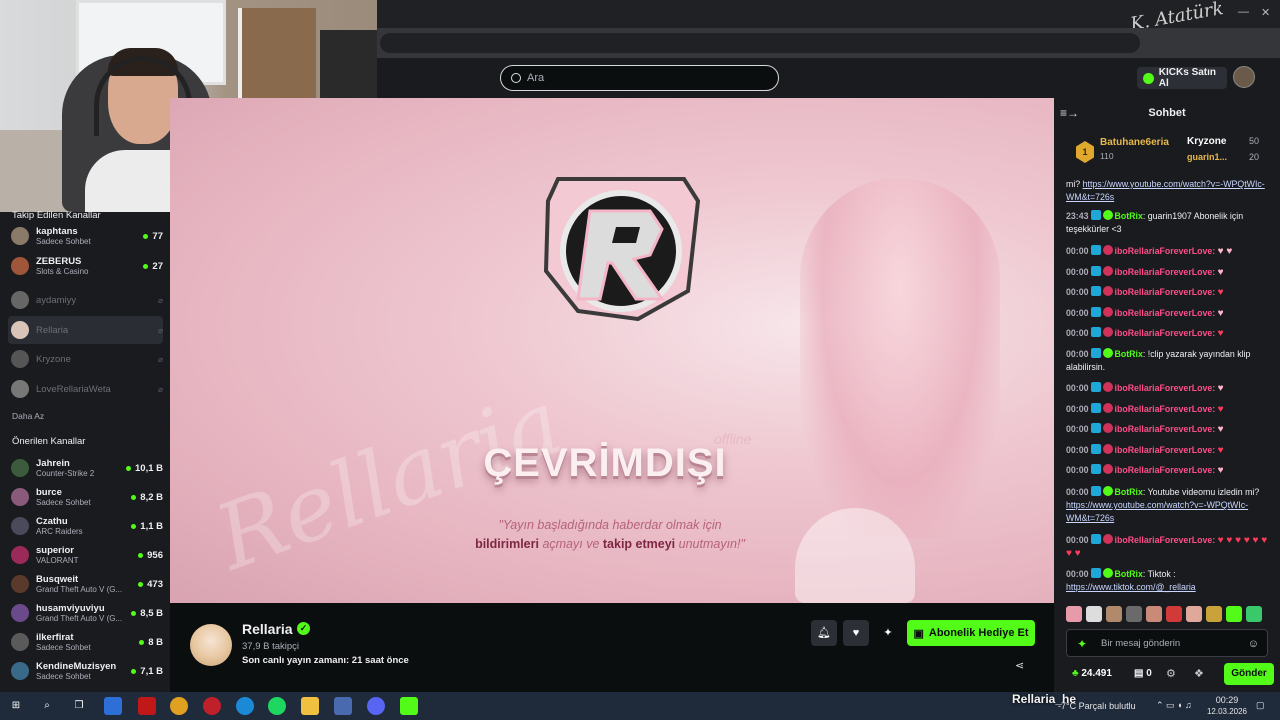 The width and height of the screenshot is (1280, 720). Describe the element at coordinates (1131, 587) in the screenshot. I see `message-link: https://www.tiktok.com/@_rellaria` at that location.